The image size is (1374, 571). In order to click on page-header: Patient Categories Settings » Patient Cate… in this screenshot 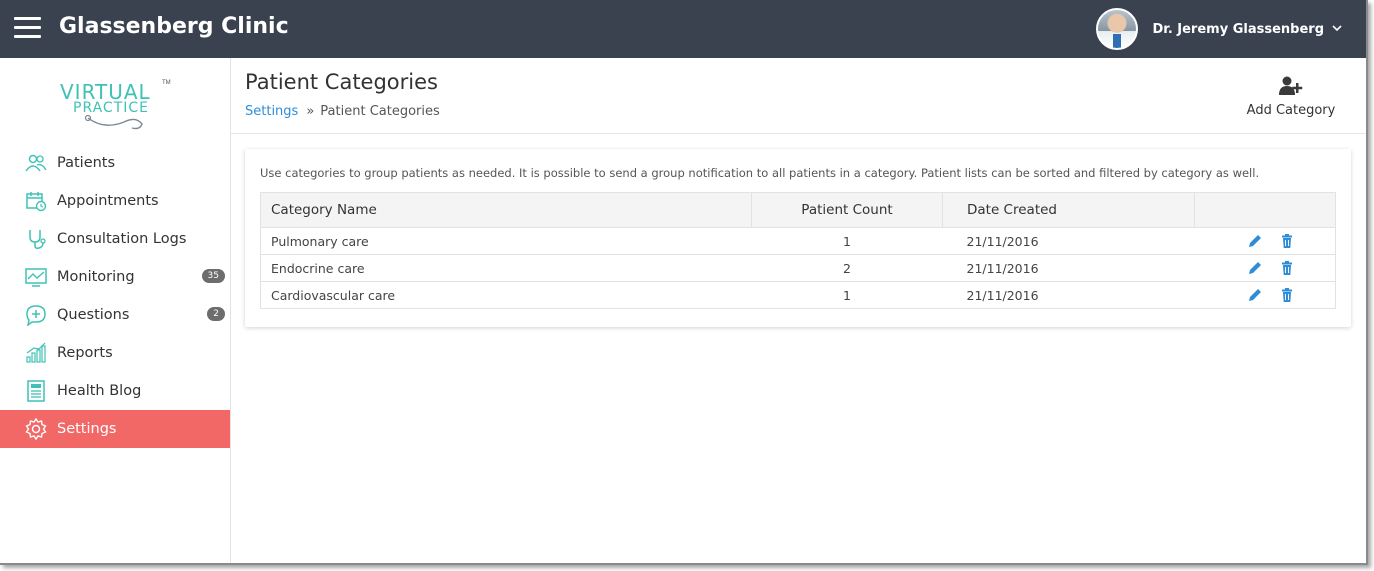, I will do `click(798, 96)`.